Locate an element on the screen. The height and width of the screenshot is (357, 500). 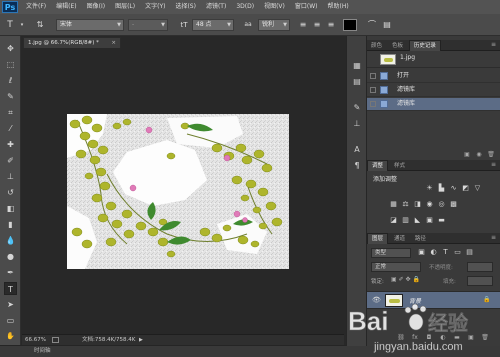
document-tab: 1.jpg @ 66.7%(RGB/8#) * × is located at coordinates (72, 42).